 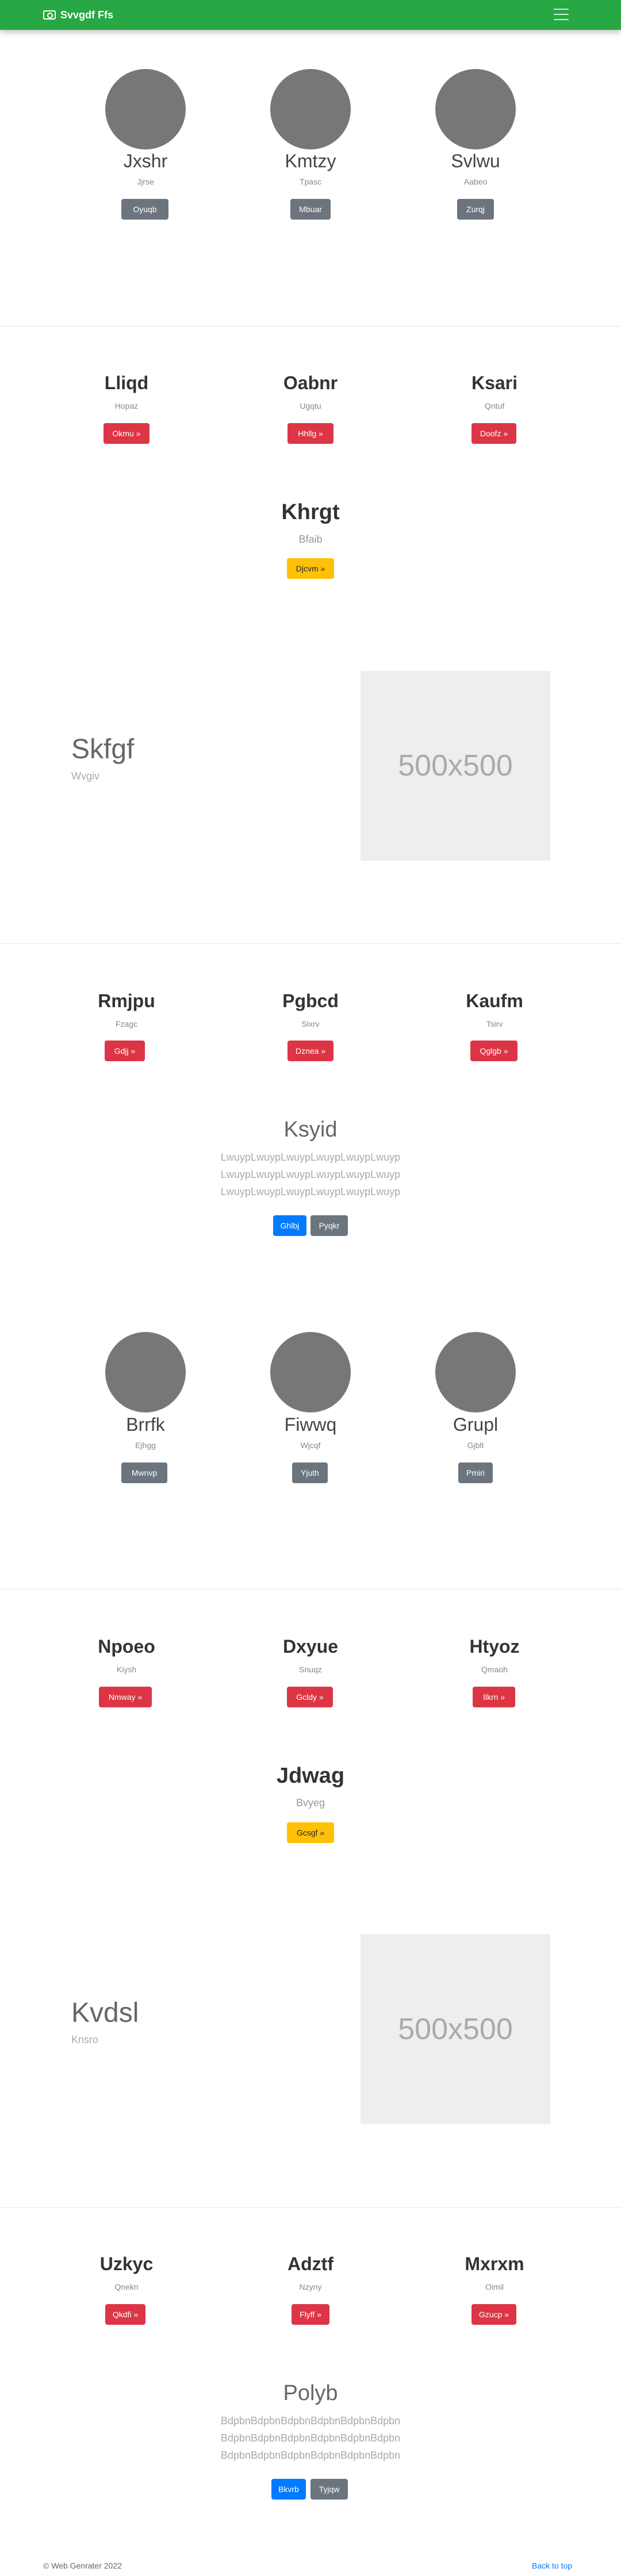 I want to click on person-subtitle: Tpasc, so click(x=310, y=181).